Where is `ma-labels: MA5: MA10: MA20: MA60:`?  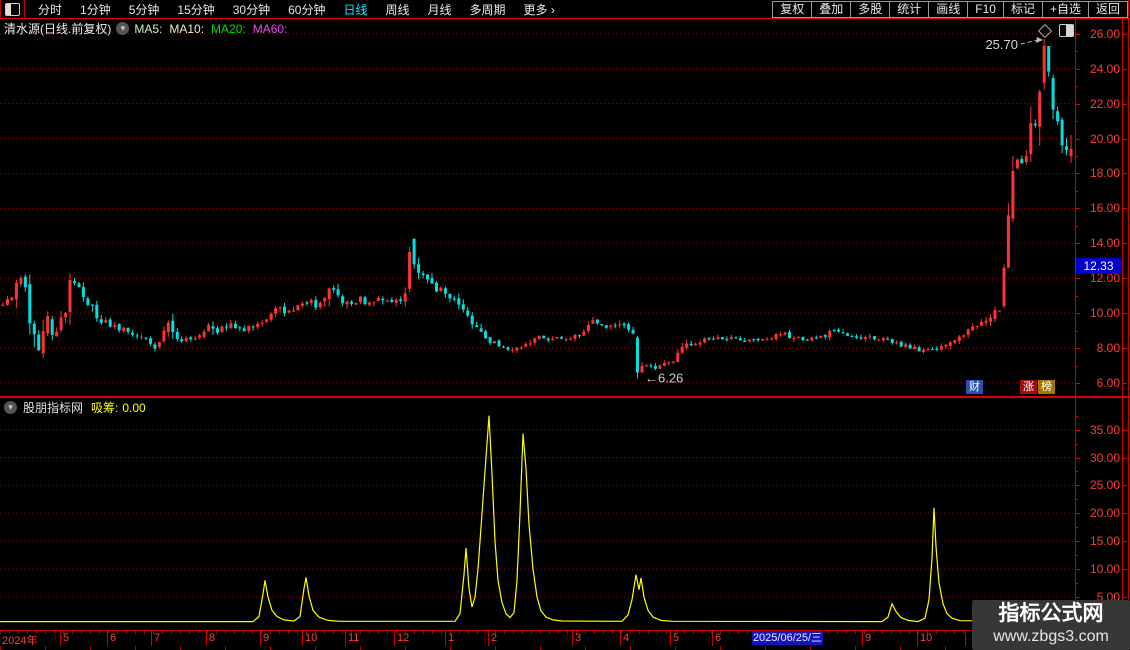 ma-labels: MA5: MA10: MA20: MA60: is located at coordinates (214, 29).